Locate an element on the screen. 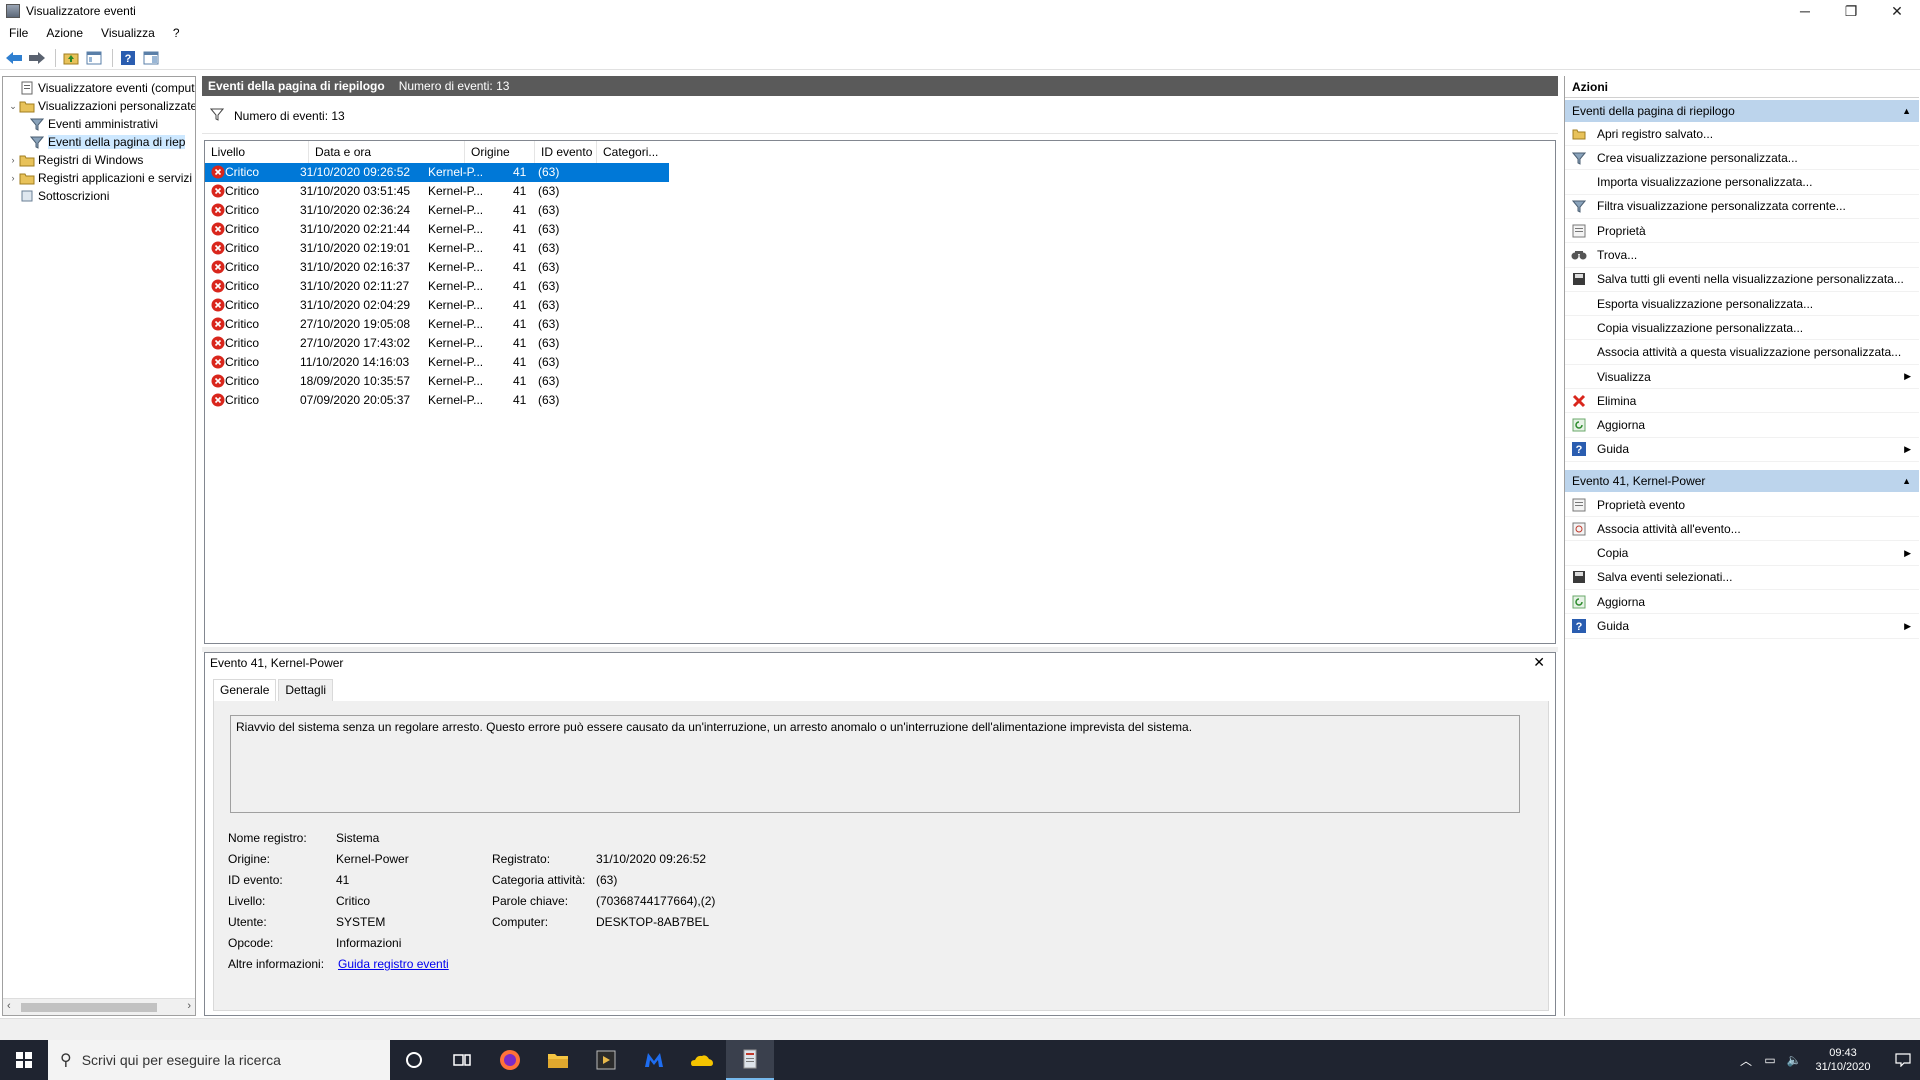 The image size is (1920, 1080). tree-item-root: Visualizzatore eventi (computer is located at coordinates (101, 88).